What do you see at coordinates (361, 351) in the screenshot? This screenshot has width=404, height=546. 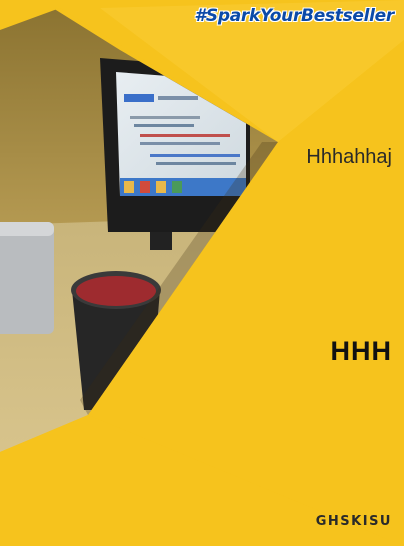 I see `book-title: HHH` at bounding box center [361, 351].